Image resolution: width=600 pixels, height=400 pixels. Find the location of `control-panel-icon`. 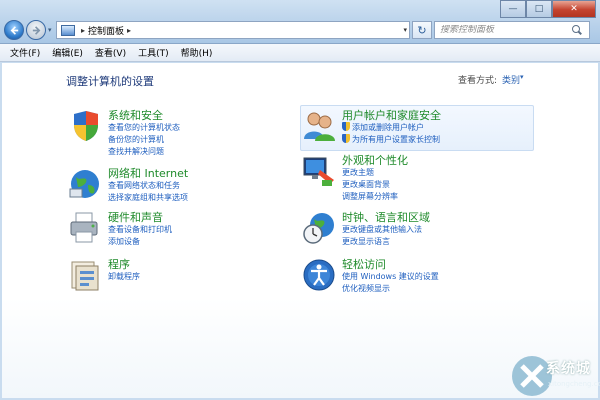

control-panel-icon is located at coordinates (68, 30).